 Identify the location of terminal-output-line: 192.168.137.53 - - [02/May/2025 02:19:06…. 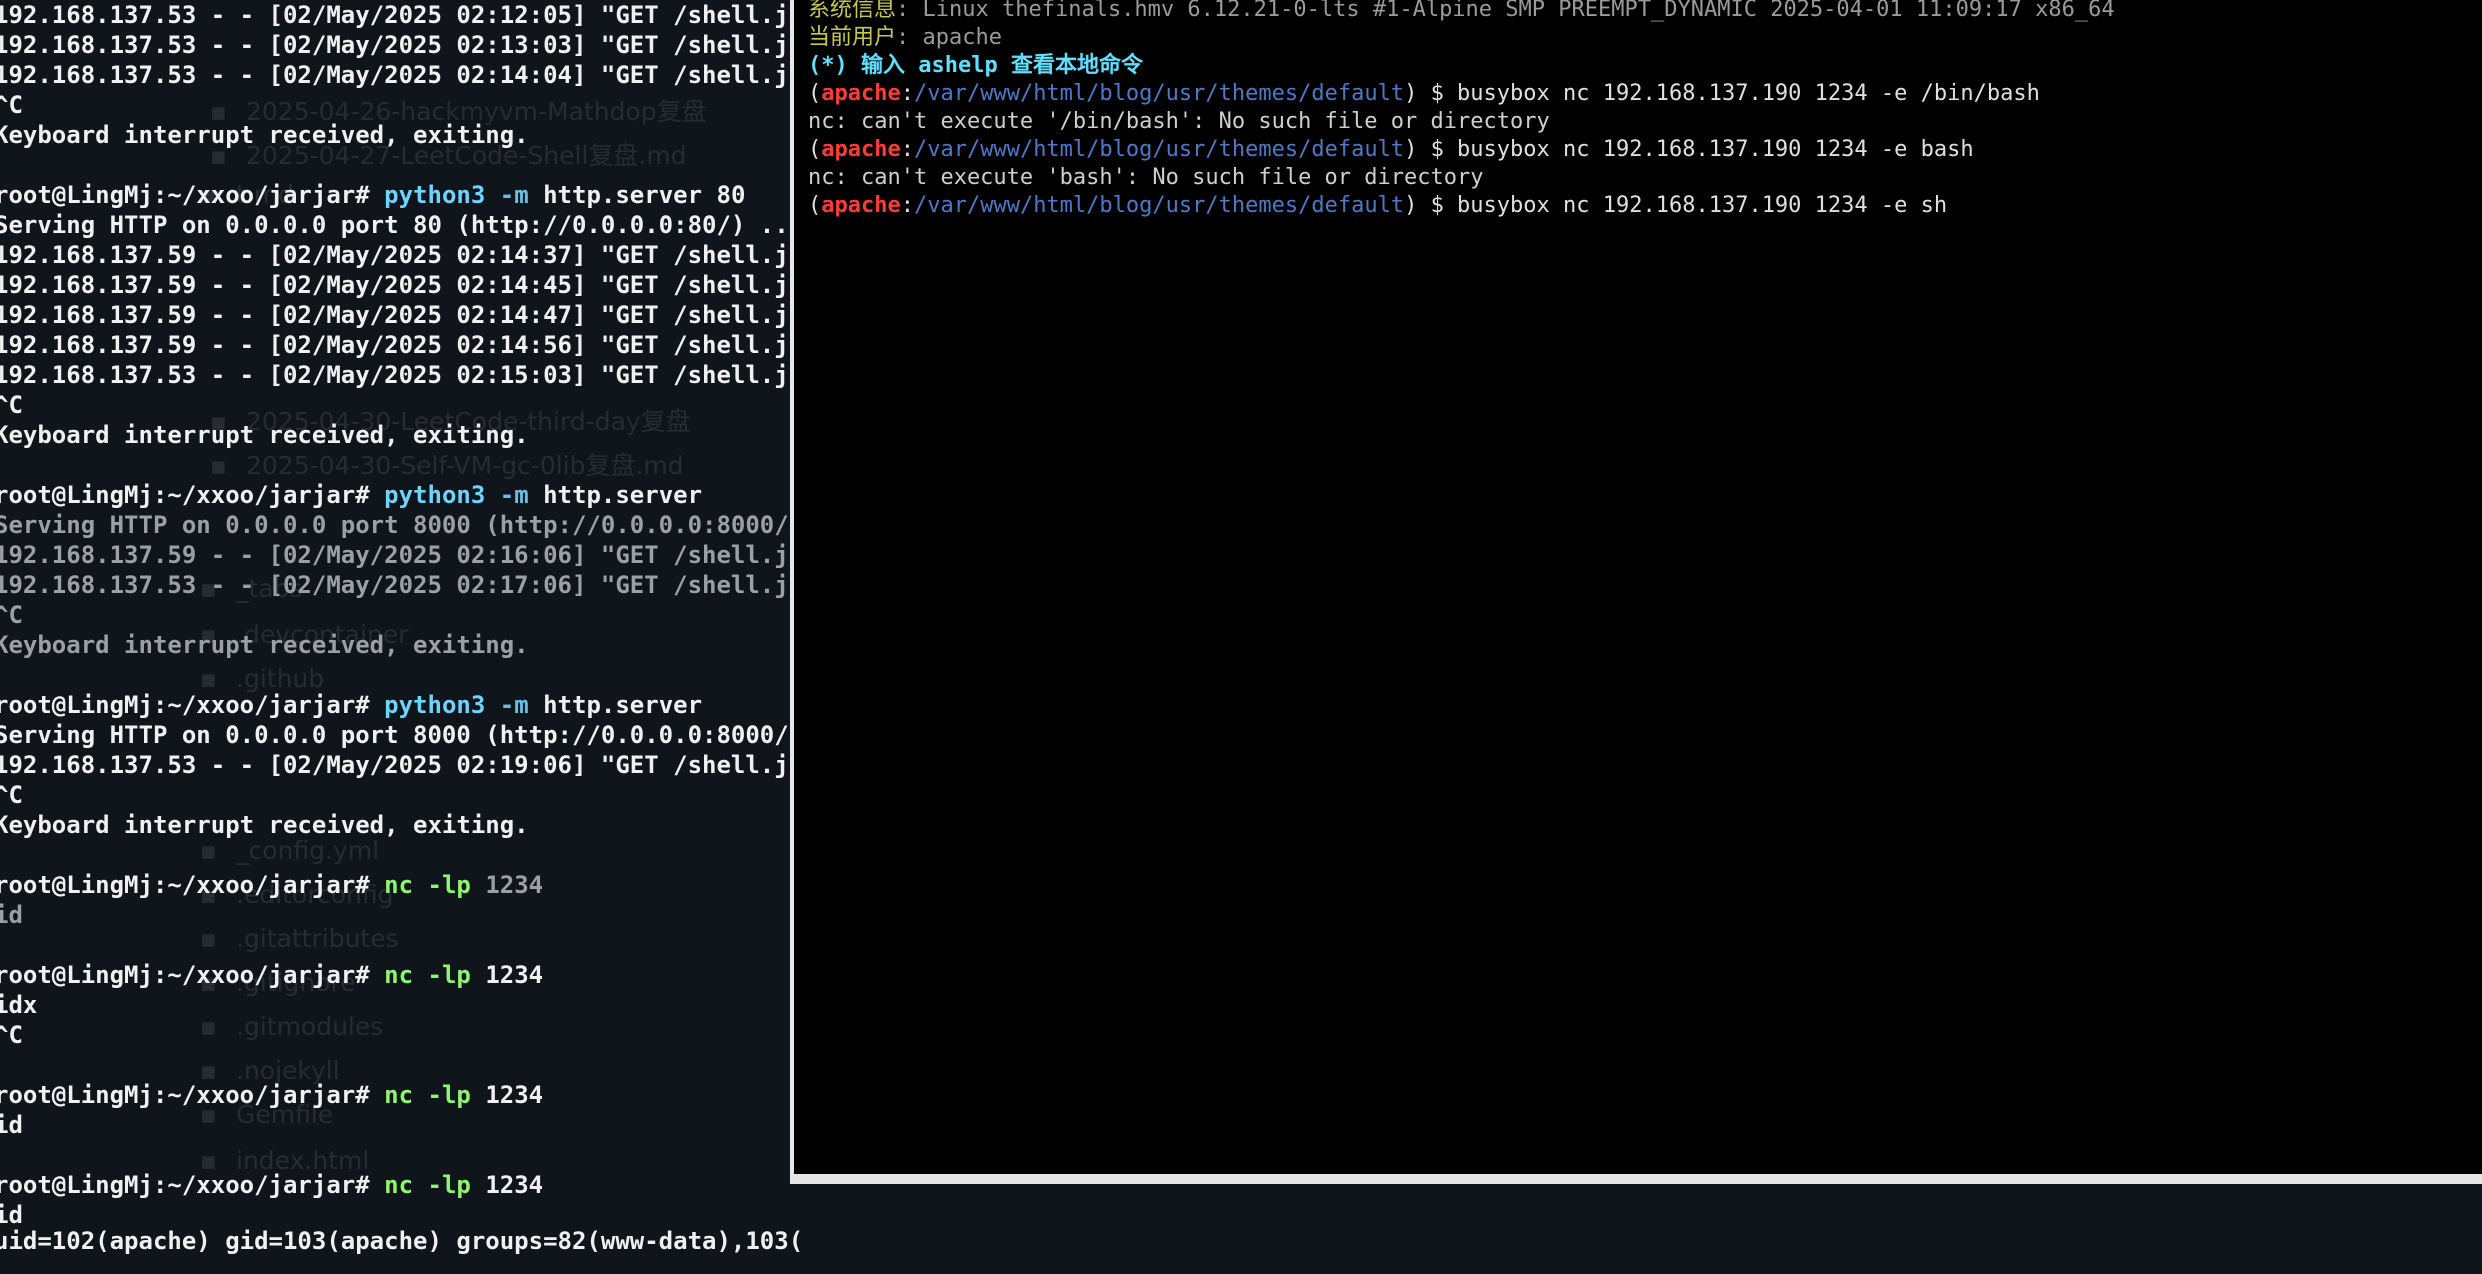
(400, 765).